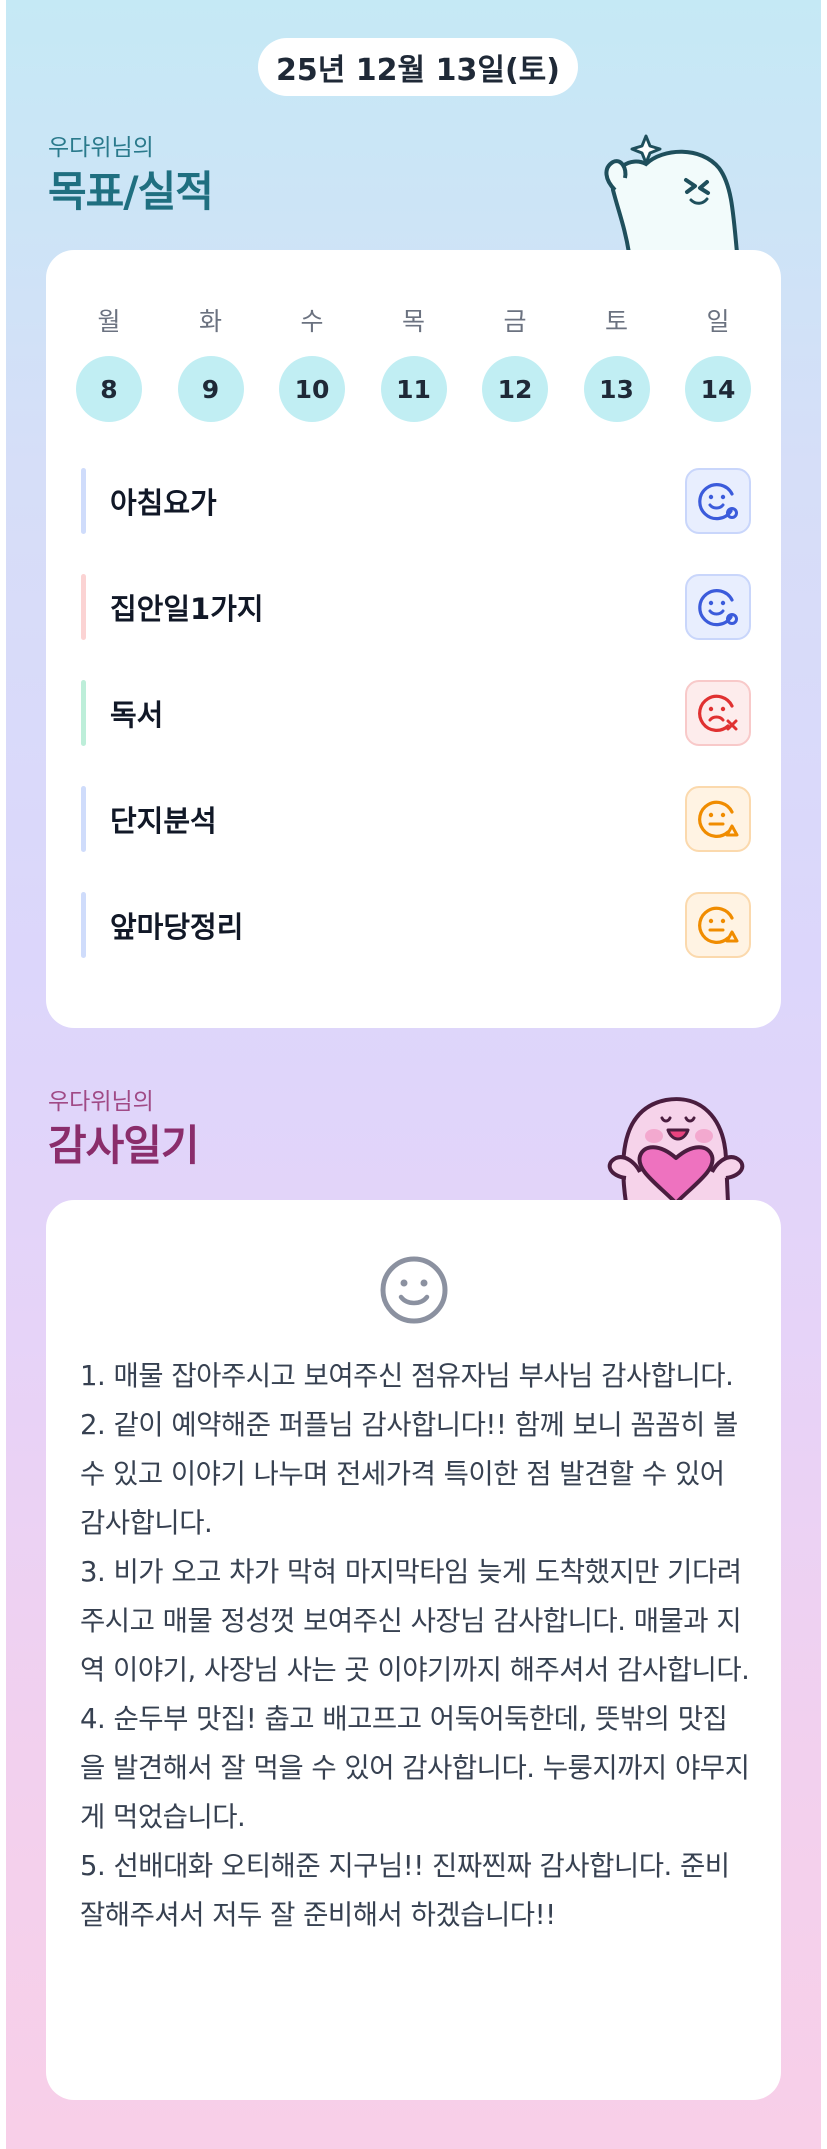 The width and height of the screenshot is (827, 2149). Describe the element at coordinates (131, 191) in the screenshot. I see `goals-title: 목표/실적` at that location.